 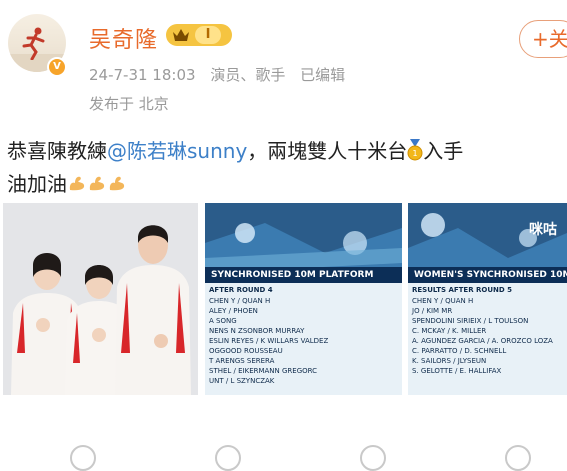 What do you see at coordinates (33, 43) in the screenshot?
I see `runner-icon` at bounding box center [33, 43].